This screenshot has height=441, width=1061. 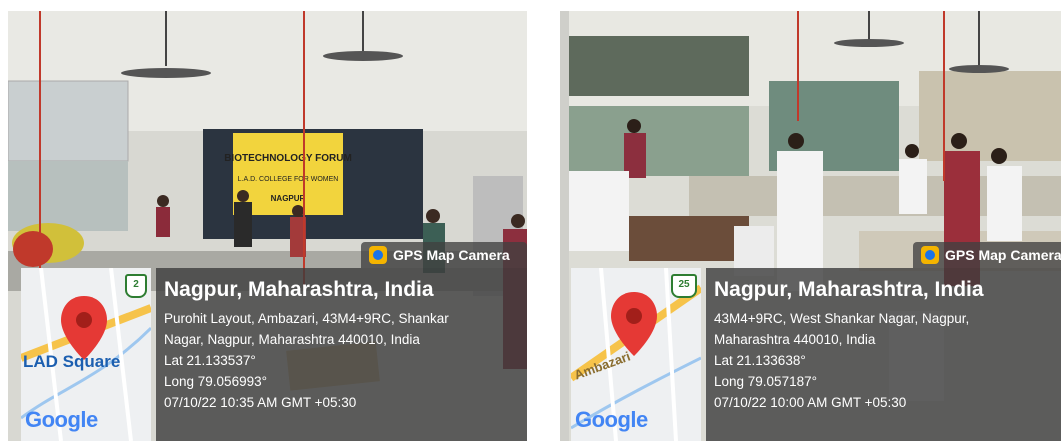 What do you see at coordinates (684, 286) in the screenshot?
I see `route-shield: 25` at bounding box center [684, 286].